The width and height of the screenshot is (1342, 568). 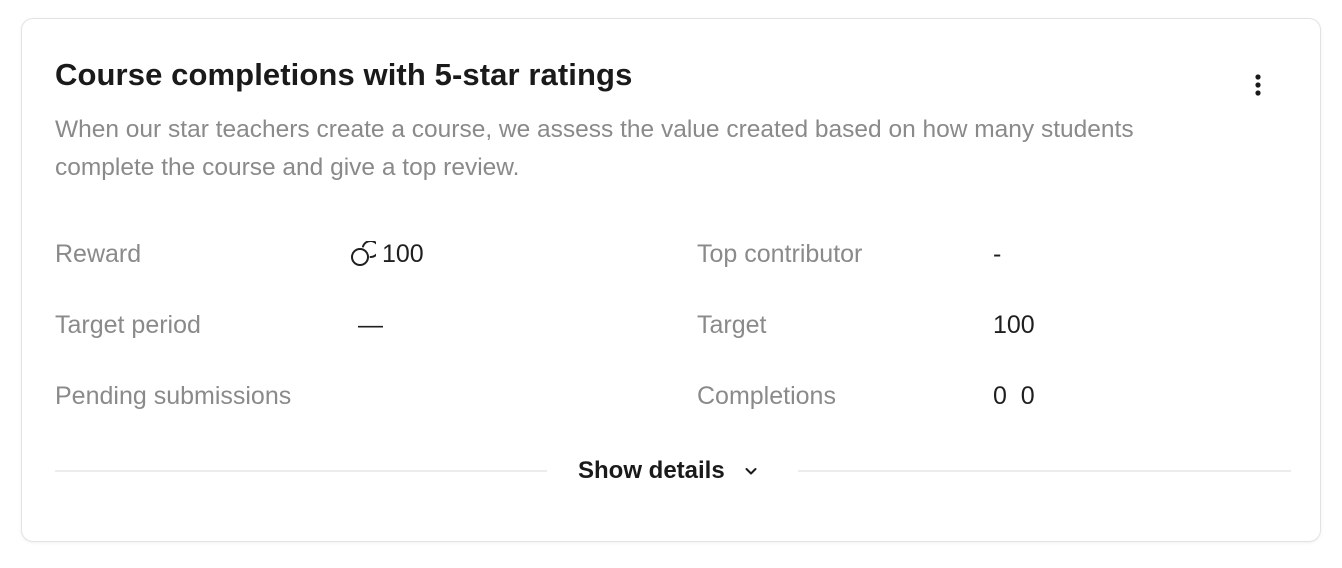 What do you see at coordinates (766, 396) in the screenshot?
I see `completions-label: Completions` at bounding box center [766, 396].